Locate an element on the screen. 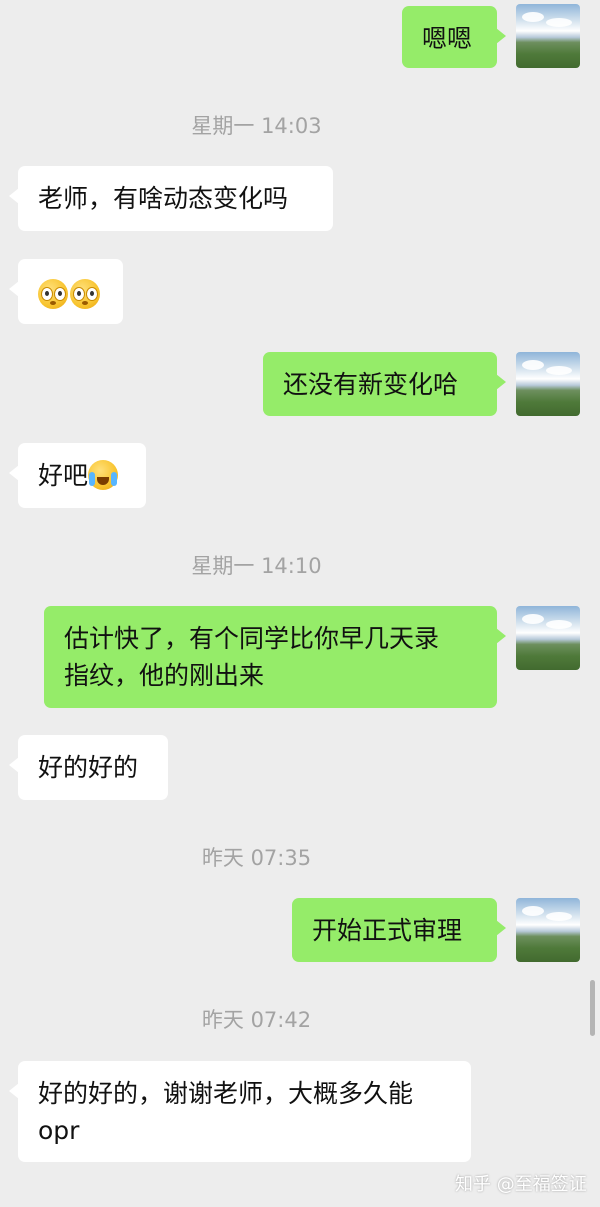 The width and height of the screenshot is (600, 1207). message-text-line: 指纹，他的刚出来 is located at coordinates (164, 675).